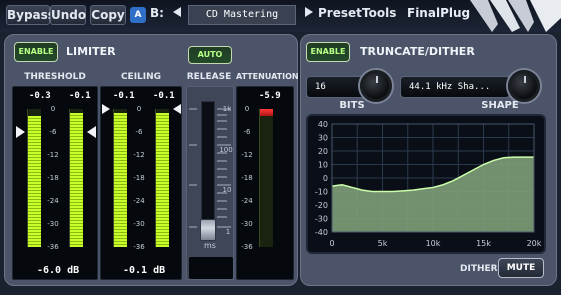  I want to click on release-scale-10: 10, so click(227, 190).